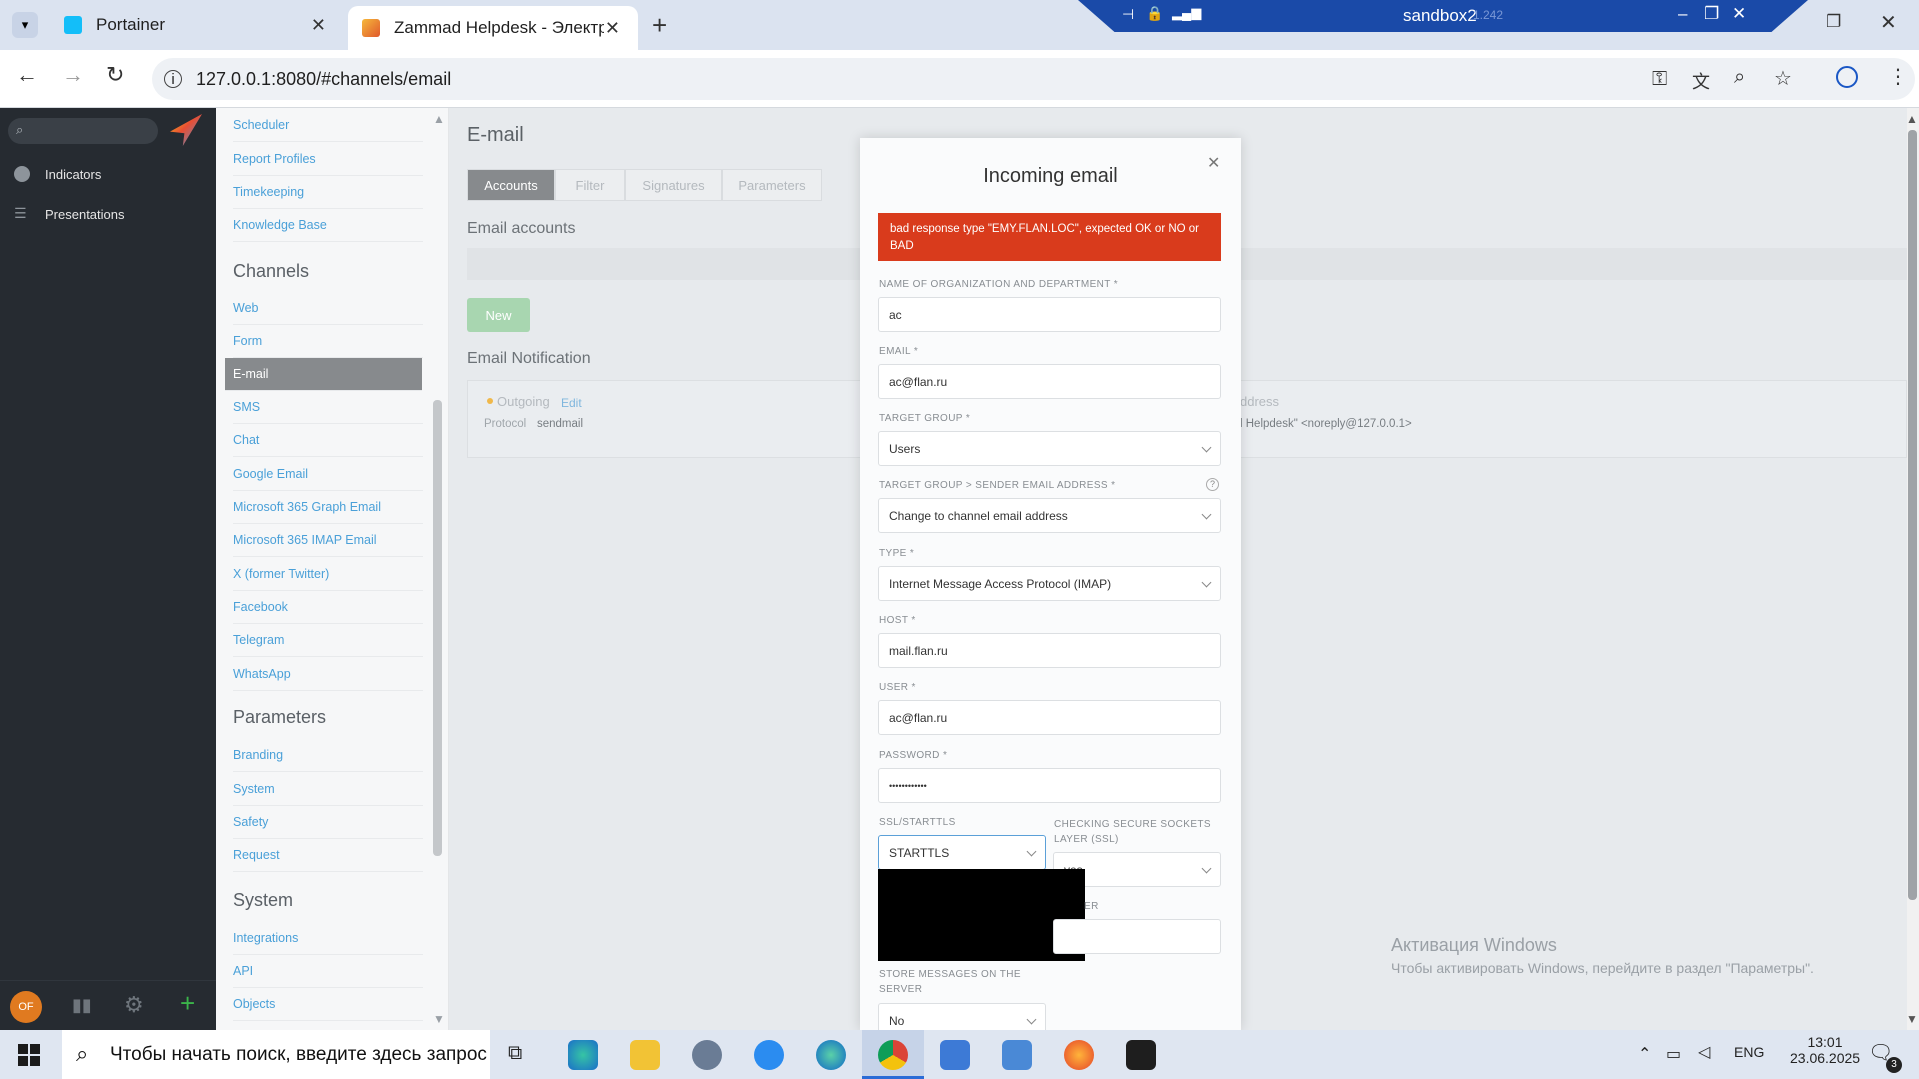 The width and height of the screenshot is (1919, 1079). I want to click on remote-desktop-icon, so click(955, 1055).